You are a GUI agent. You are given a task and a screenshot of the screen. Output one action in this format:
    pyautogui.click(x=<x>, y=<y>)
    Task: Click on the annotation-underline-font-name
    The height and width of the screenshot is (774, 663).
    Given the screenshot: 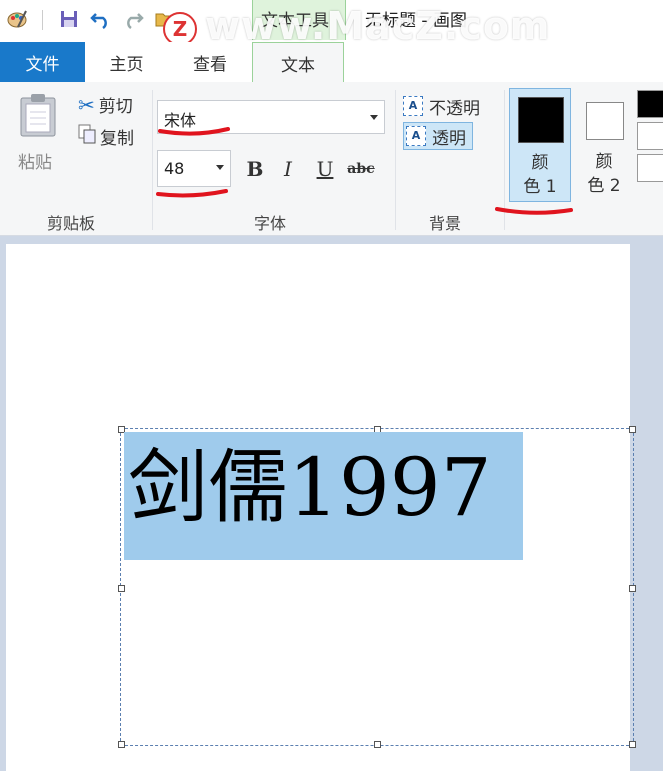 What is the action you would take?
    pyautogui.click(x=194, y=131)
    